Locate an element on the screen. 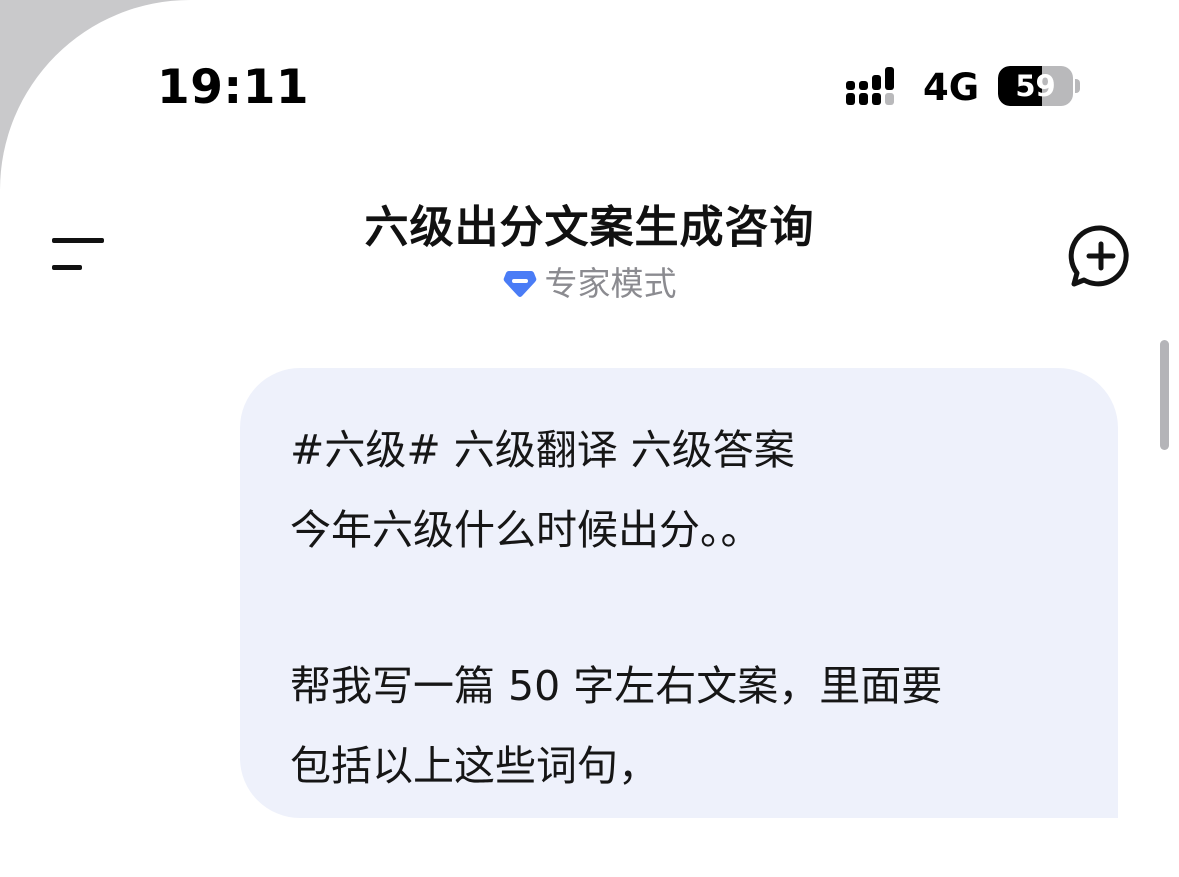  scrollbar is located at coordinates (1164, 395).